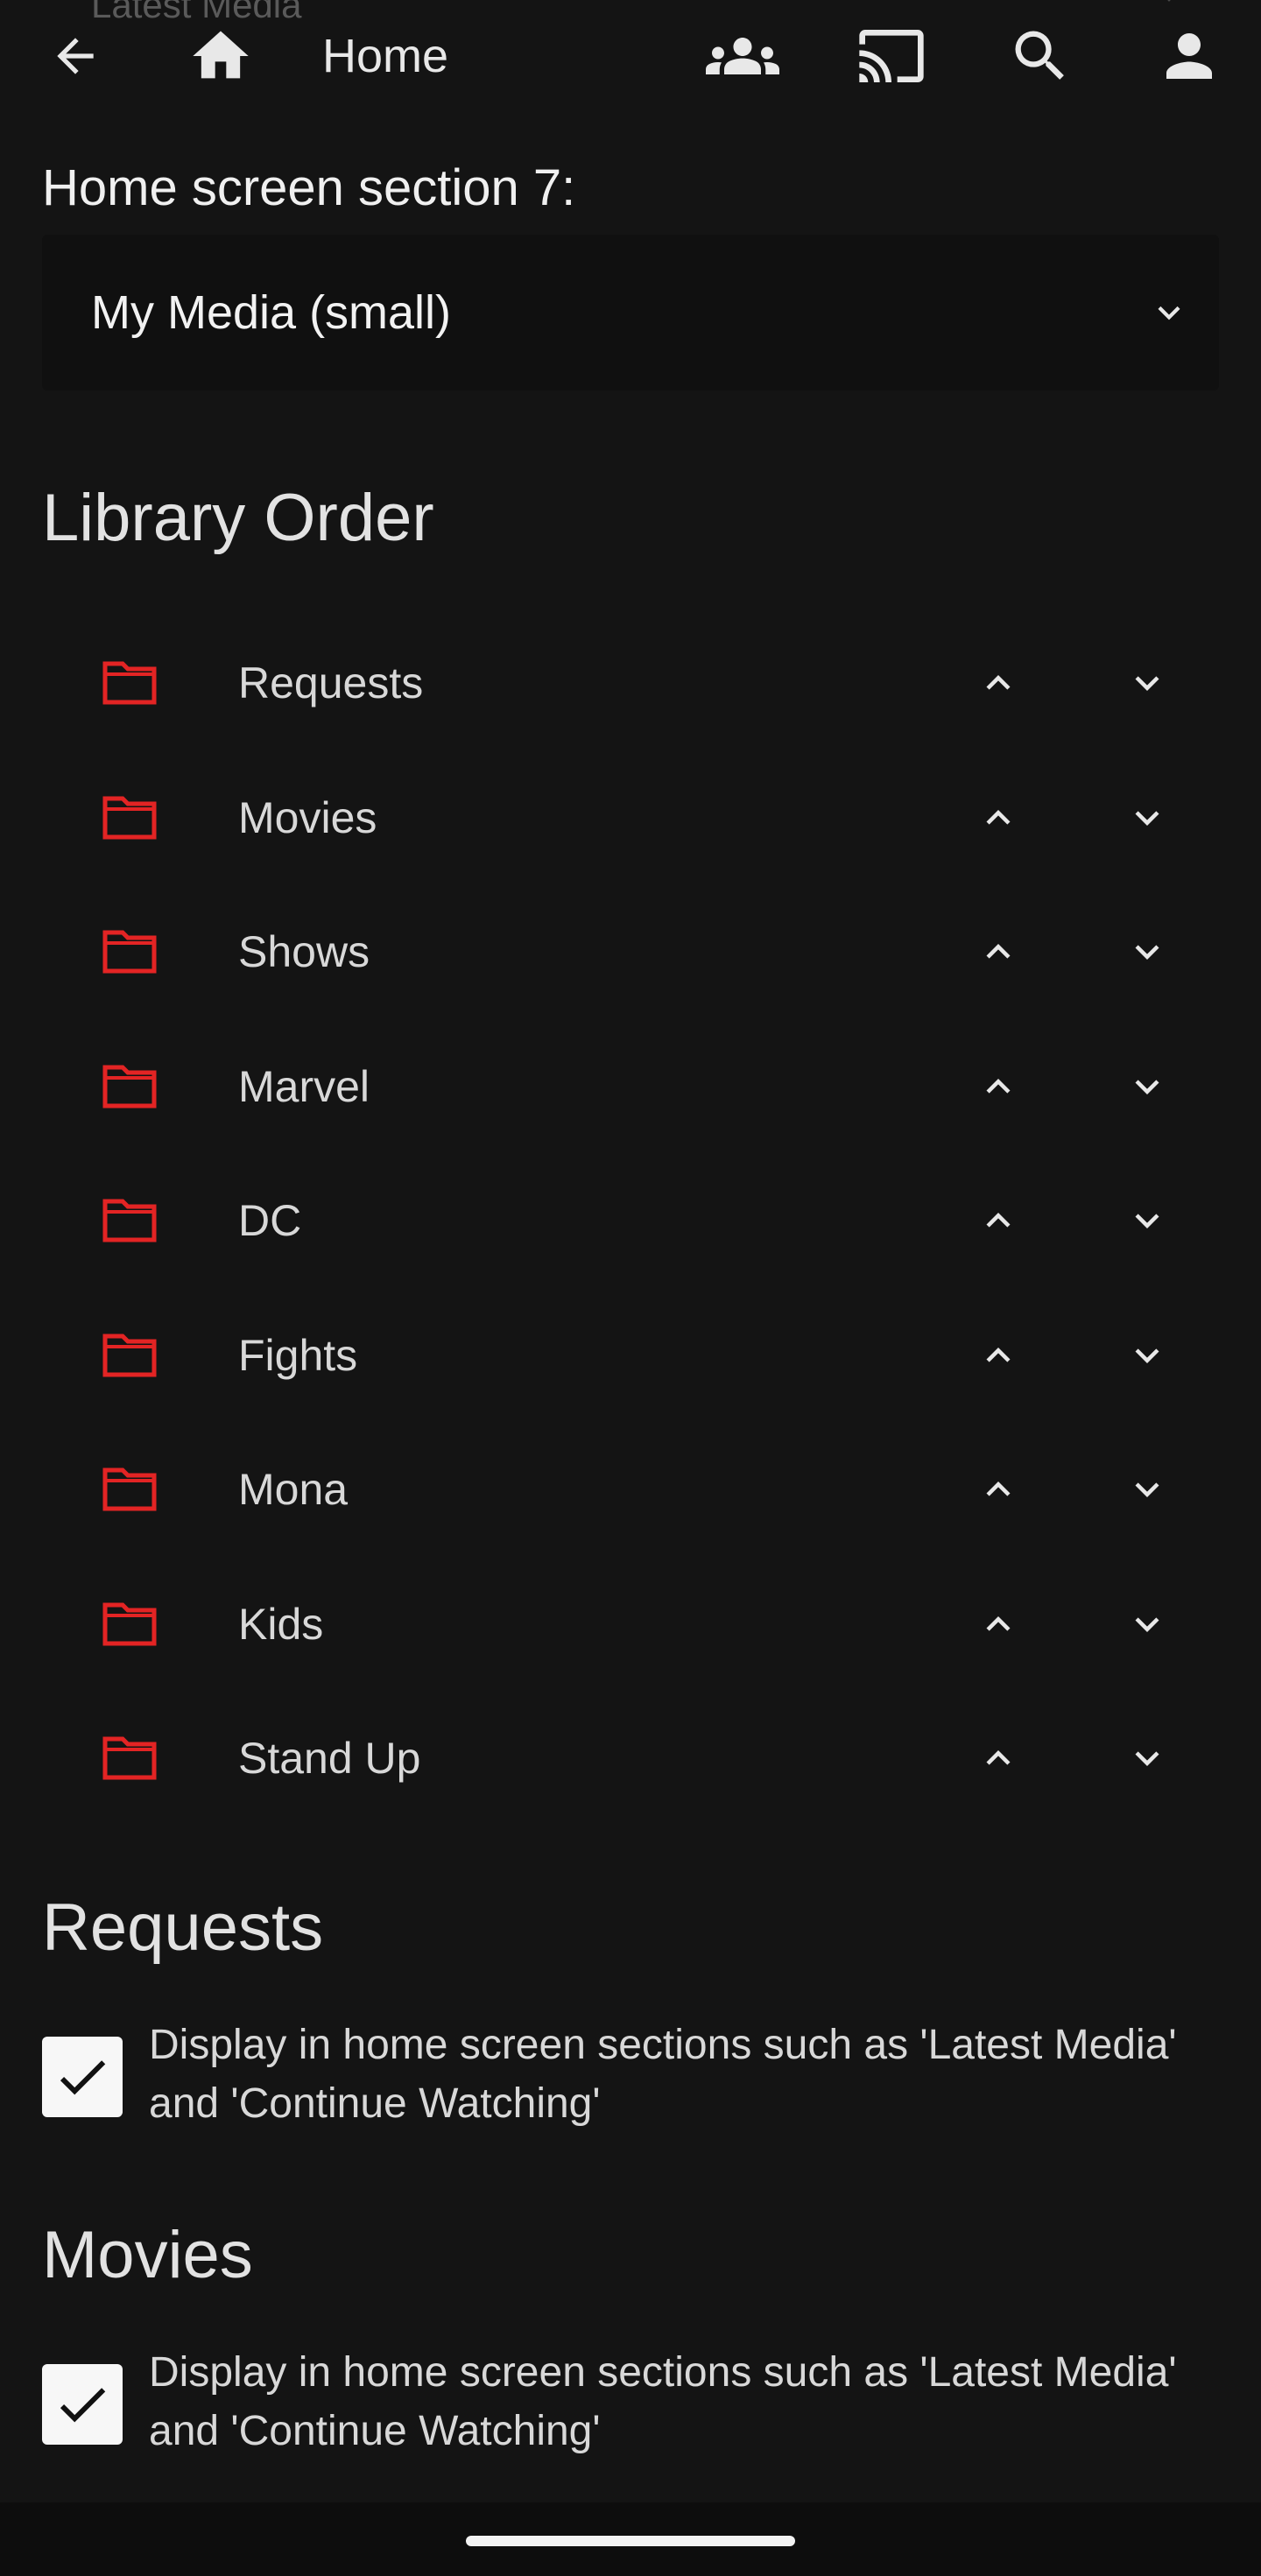 This screenshot has height=2576, width=1261. Describe the element at coordinates (147, 2255) in the screenshot. I see `library-section-title-movies: Movies` at that location.